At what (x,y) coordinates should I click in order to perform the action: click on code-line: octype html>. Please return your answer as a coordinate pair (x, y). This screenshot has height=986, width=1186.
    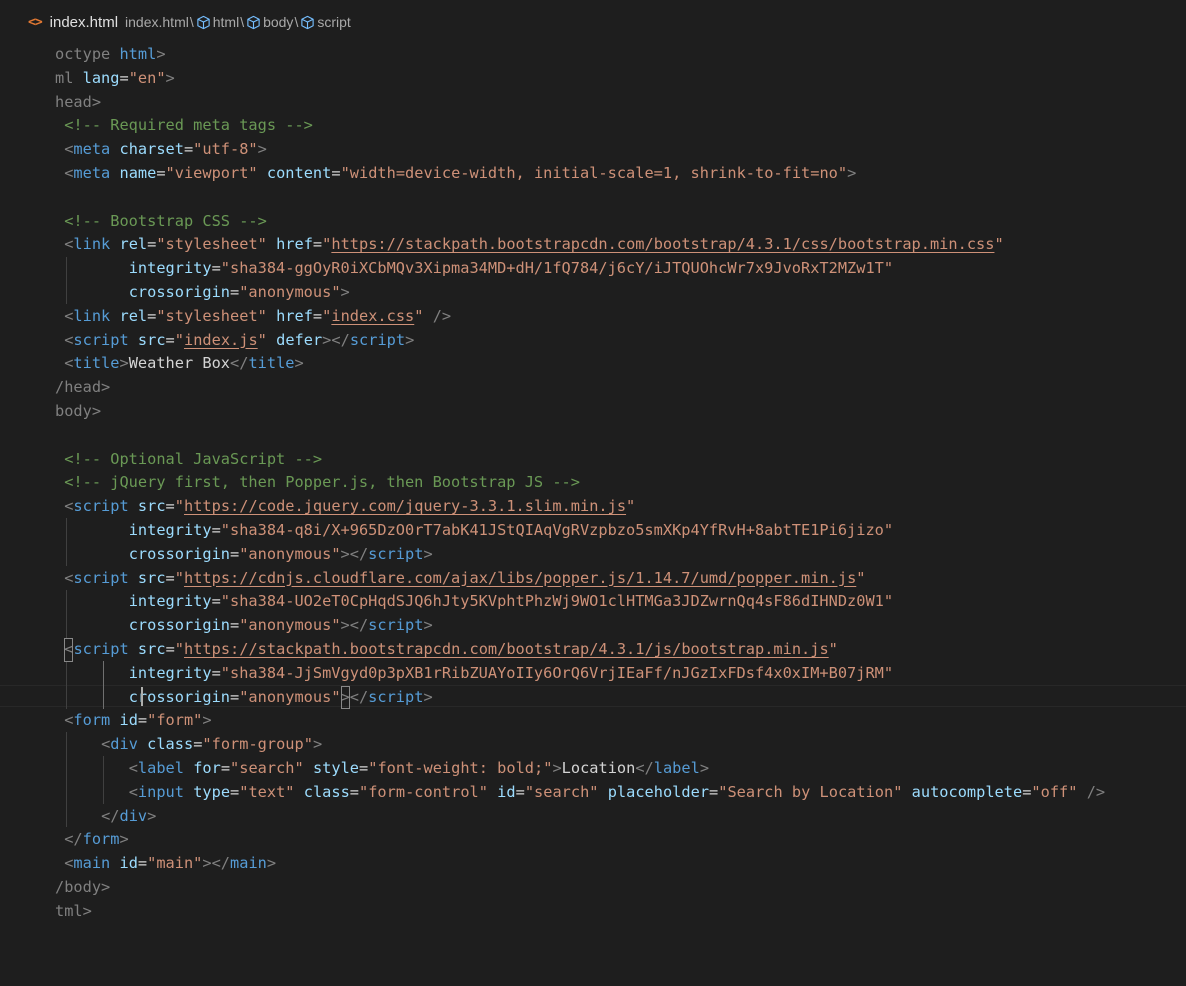
    Looking at the image, I should click on (580, 55).